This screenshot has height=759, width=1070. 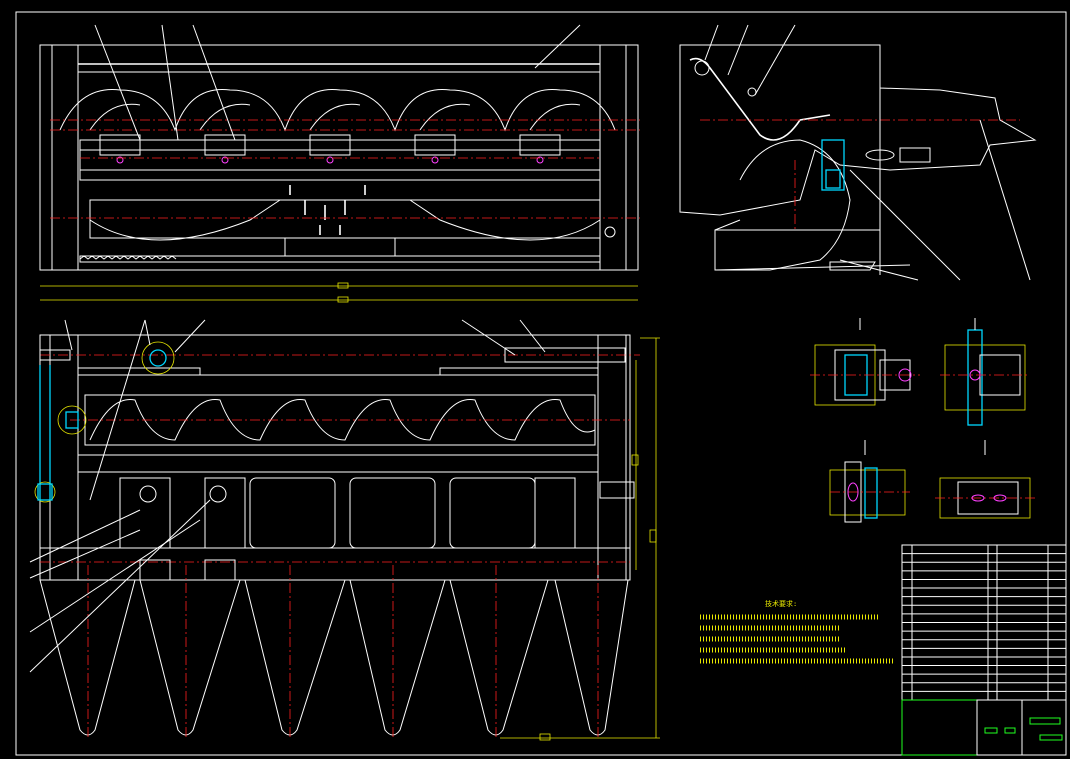 What do you see at coordinates (922, 420) in the screenshot?
I see `detail-views` at bounding box center [922, 420].